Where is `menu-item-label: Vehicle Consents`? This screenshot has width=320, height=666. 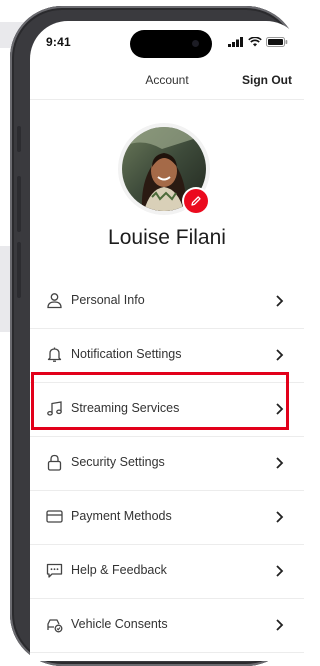
menu-item-label: Vehicle Consents is located at coordinates (119, 624).